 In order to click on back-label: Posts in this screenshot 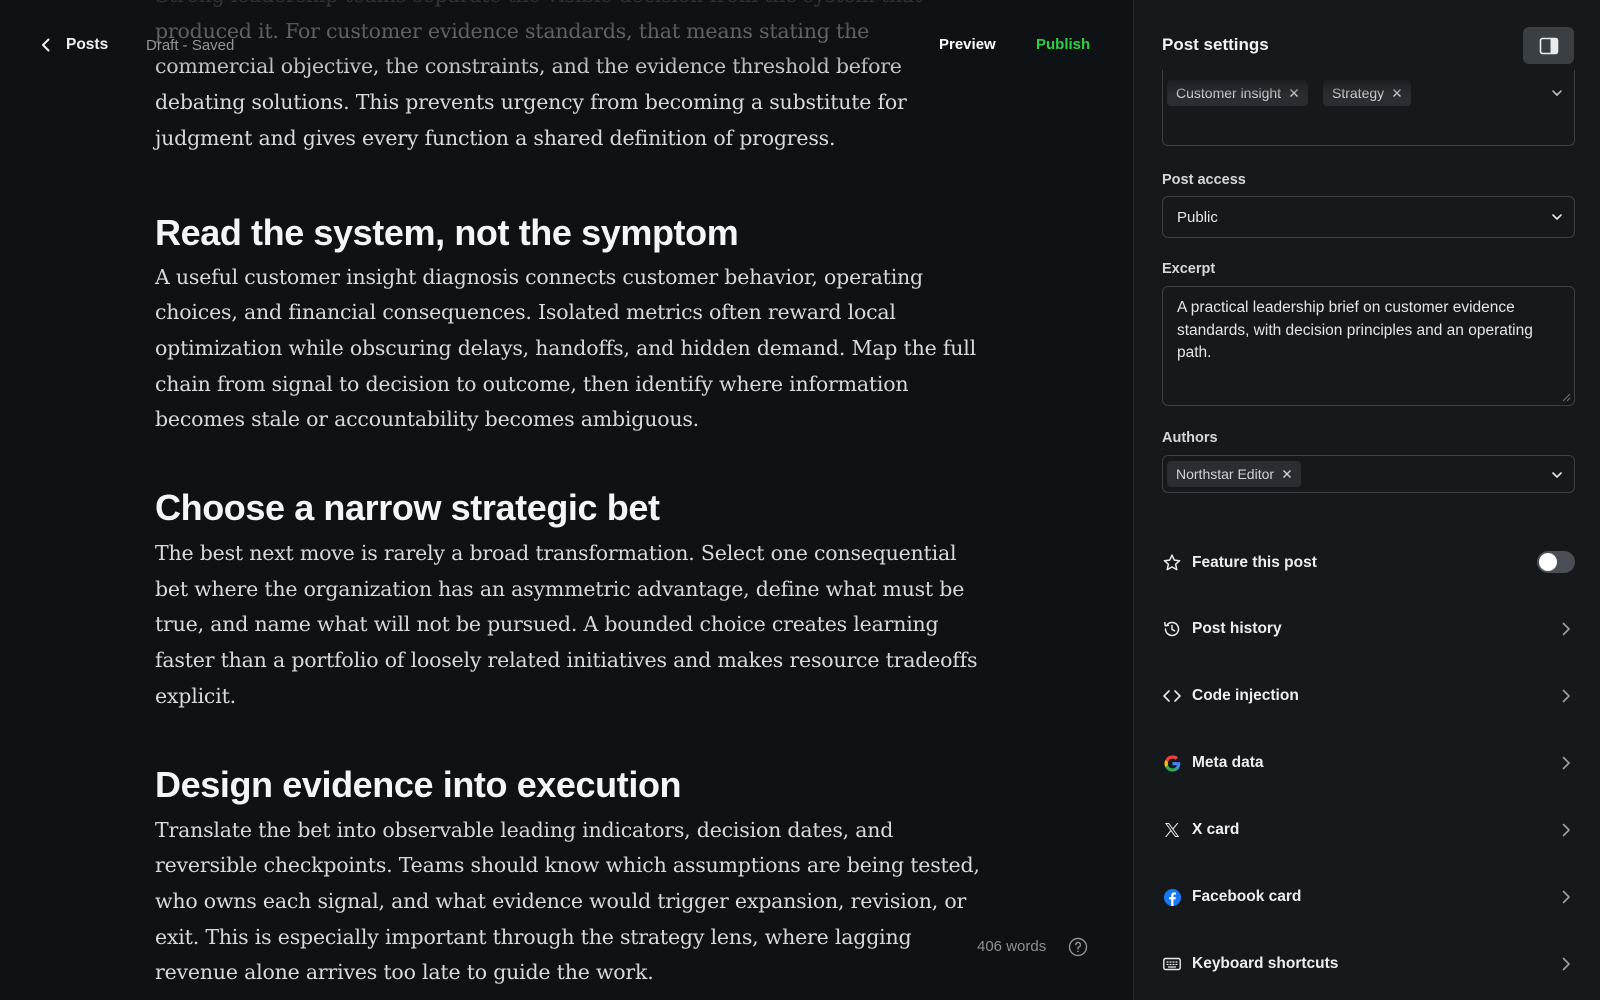, I will do `click(87, 44)`.